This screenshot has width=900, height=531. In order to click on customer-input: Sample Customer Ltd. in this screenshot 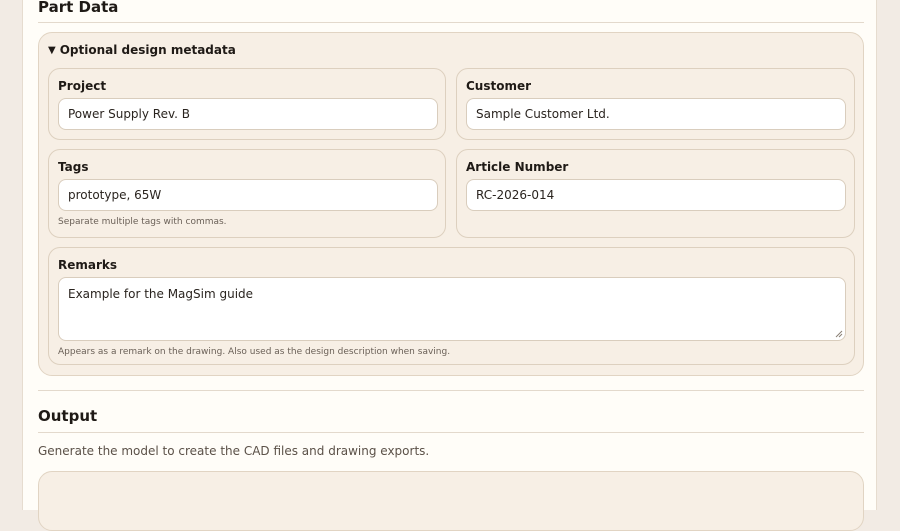, I will do `click(656, 114)`.